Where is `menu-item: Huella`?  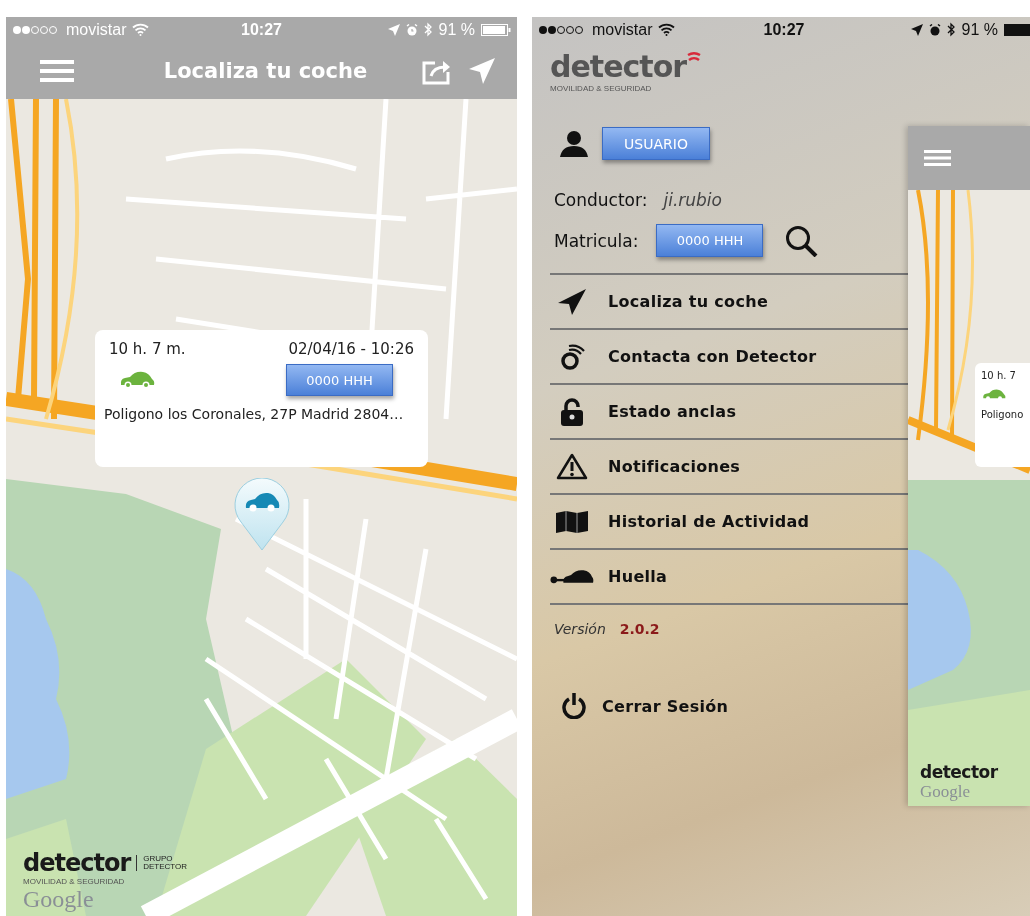 menu-item: Huella is located at coordinates (729, 577).